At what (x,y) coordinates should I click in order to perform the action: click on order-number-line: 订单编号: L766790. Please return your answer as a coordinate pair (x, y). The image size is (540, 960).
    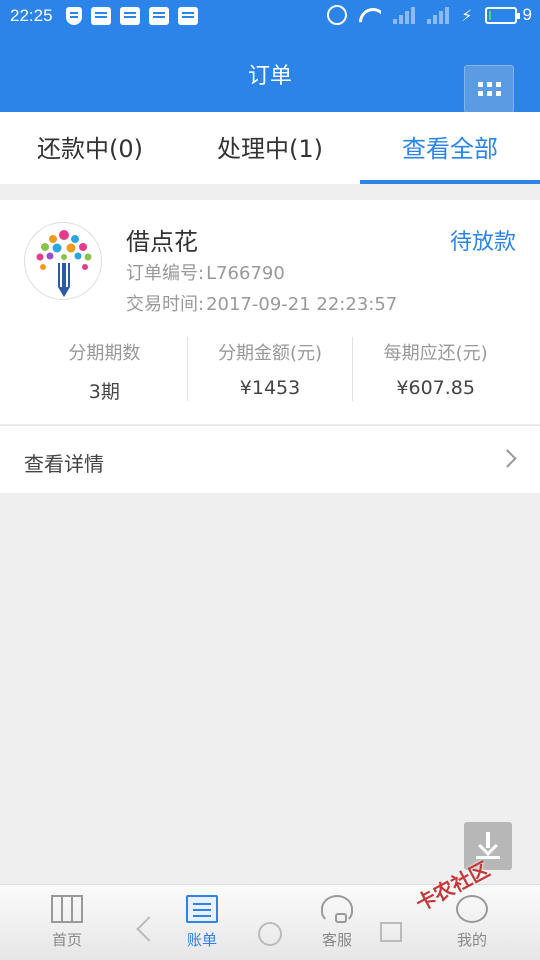
    Looking at the image, I should click on (205, 272).